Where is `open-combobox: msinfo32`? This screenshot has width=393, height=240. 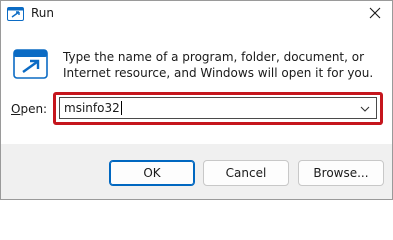 open-combobox: msinfo32 is located at coordinates (218, 108).